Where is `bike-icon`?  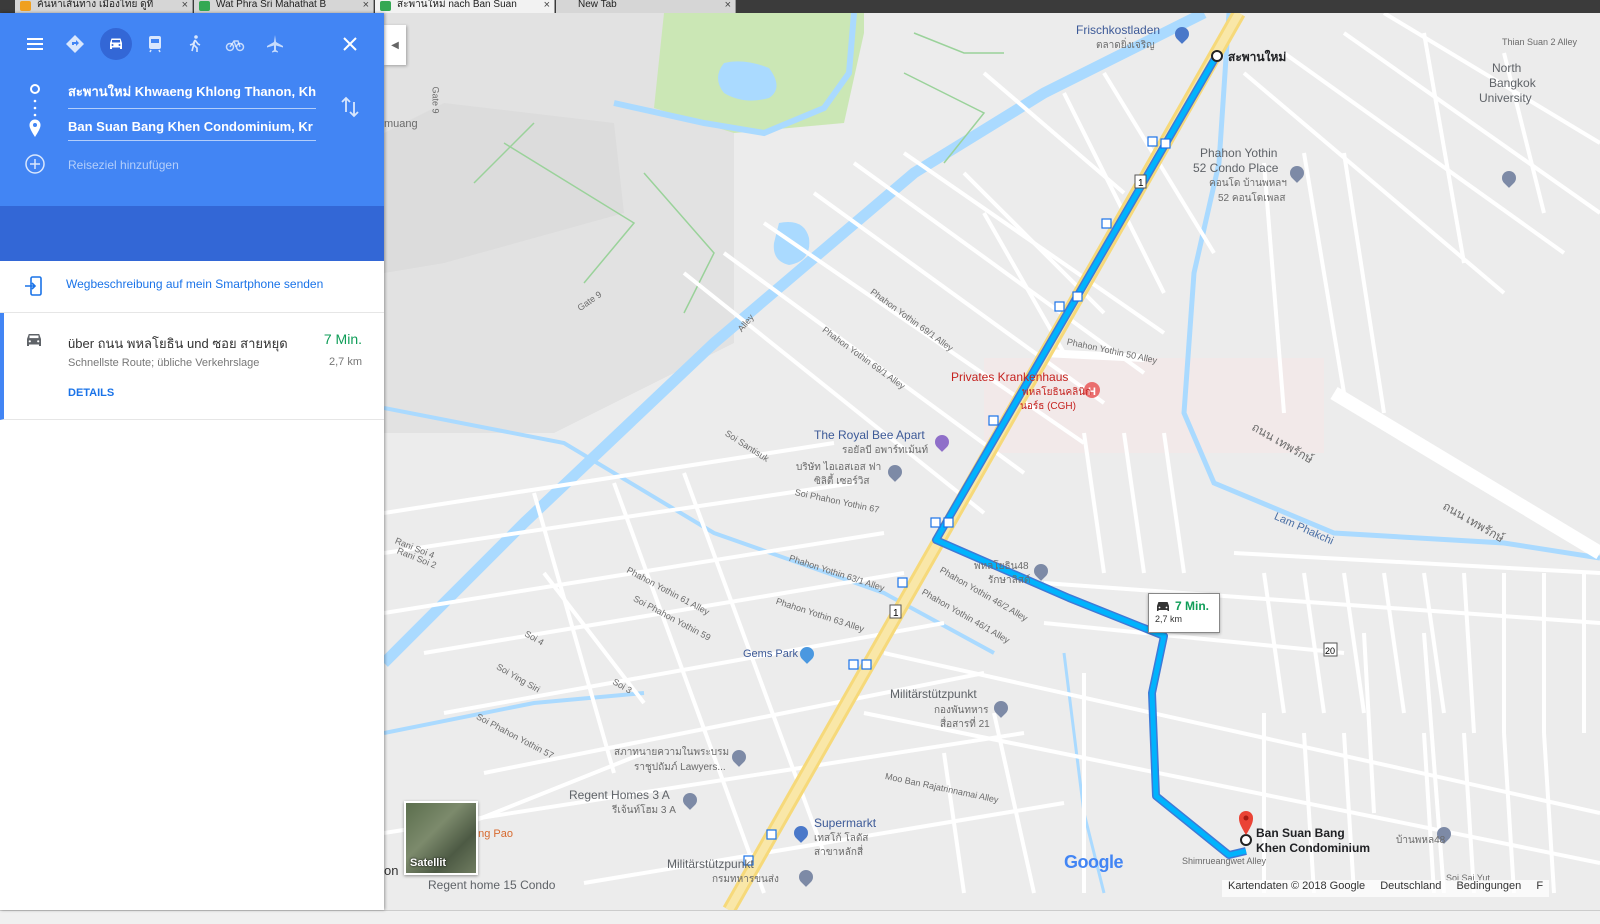
bike-icon is located at coordinates (235, 46).